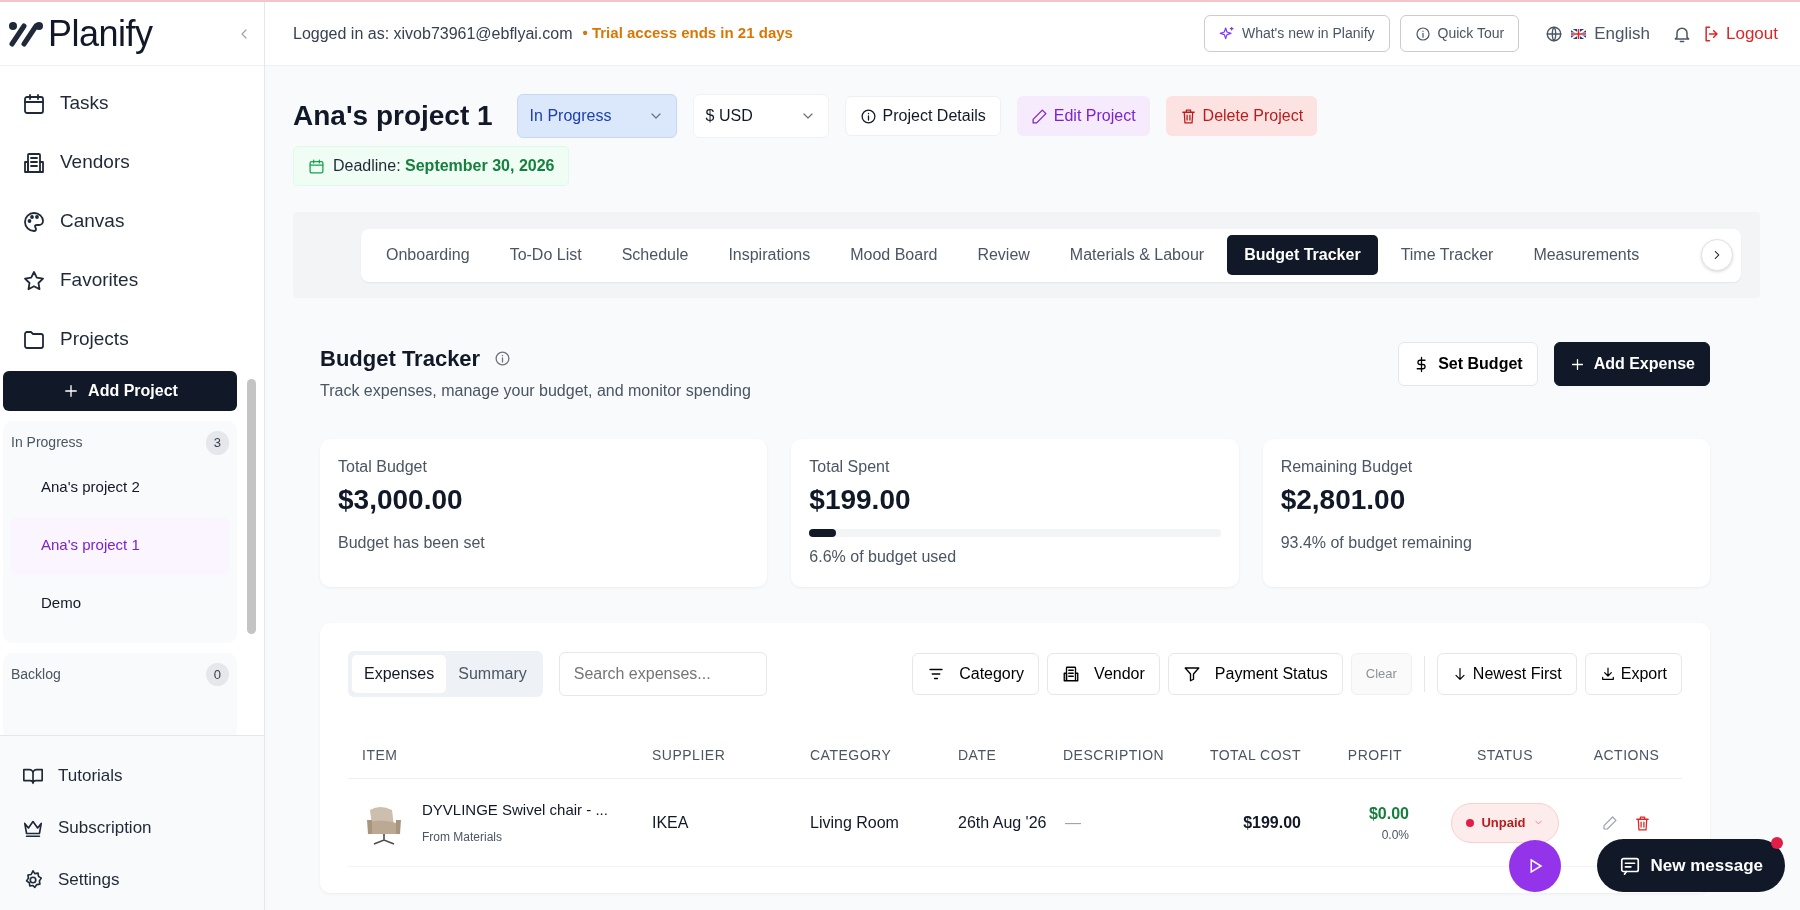  Describe the element at coordinates (1255, 755) in the screenshot. I see `column-header: TOTAL COST` at that location.